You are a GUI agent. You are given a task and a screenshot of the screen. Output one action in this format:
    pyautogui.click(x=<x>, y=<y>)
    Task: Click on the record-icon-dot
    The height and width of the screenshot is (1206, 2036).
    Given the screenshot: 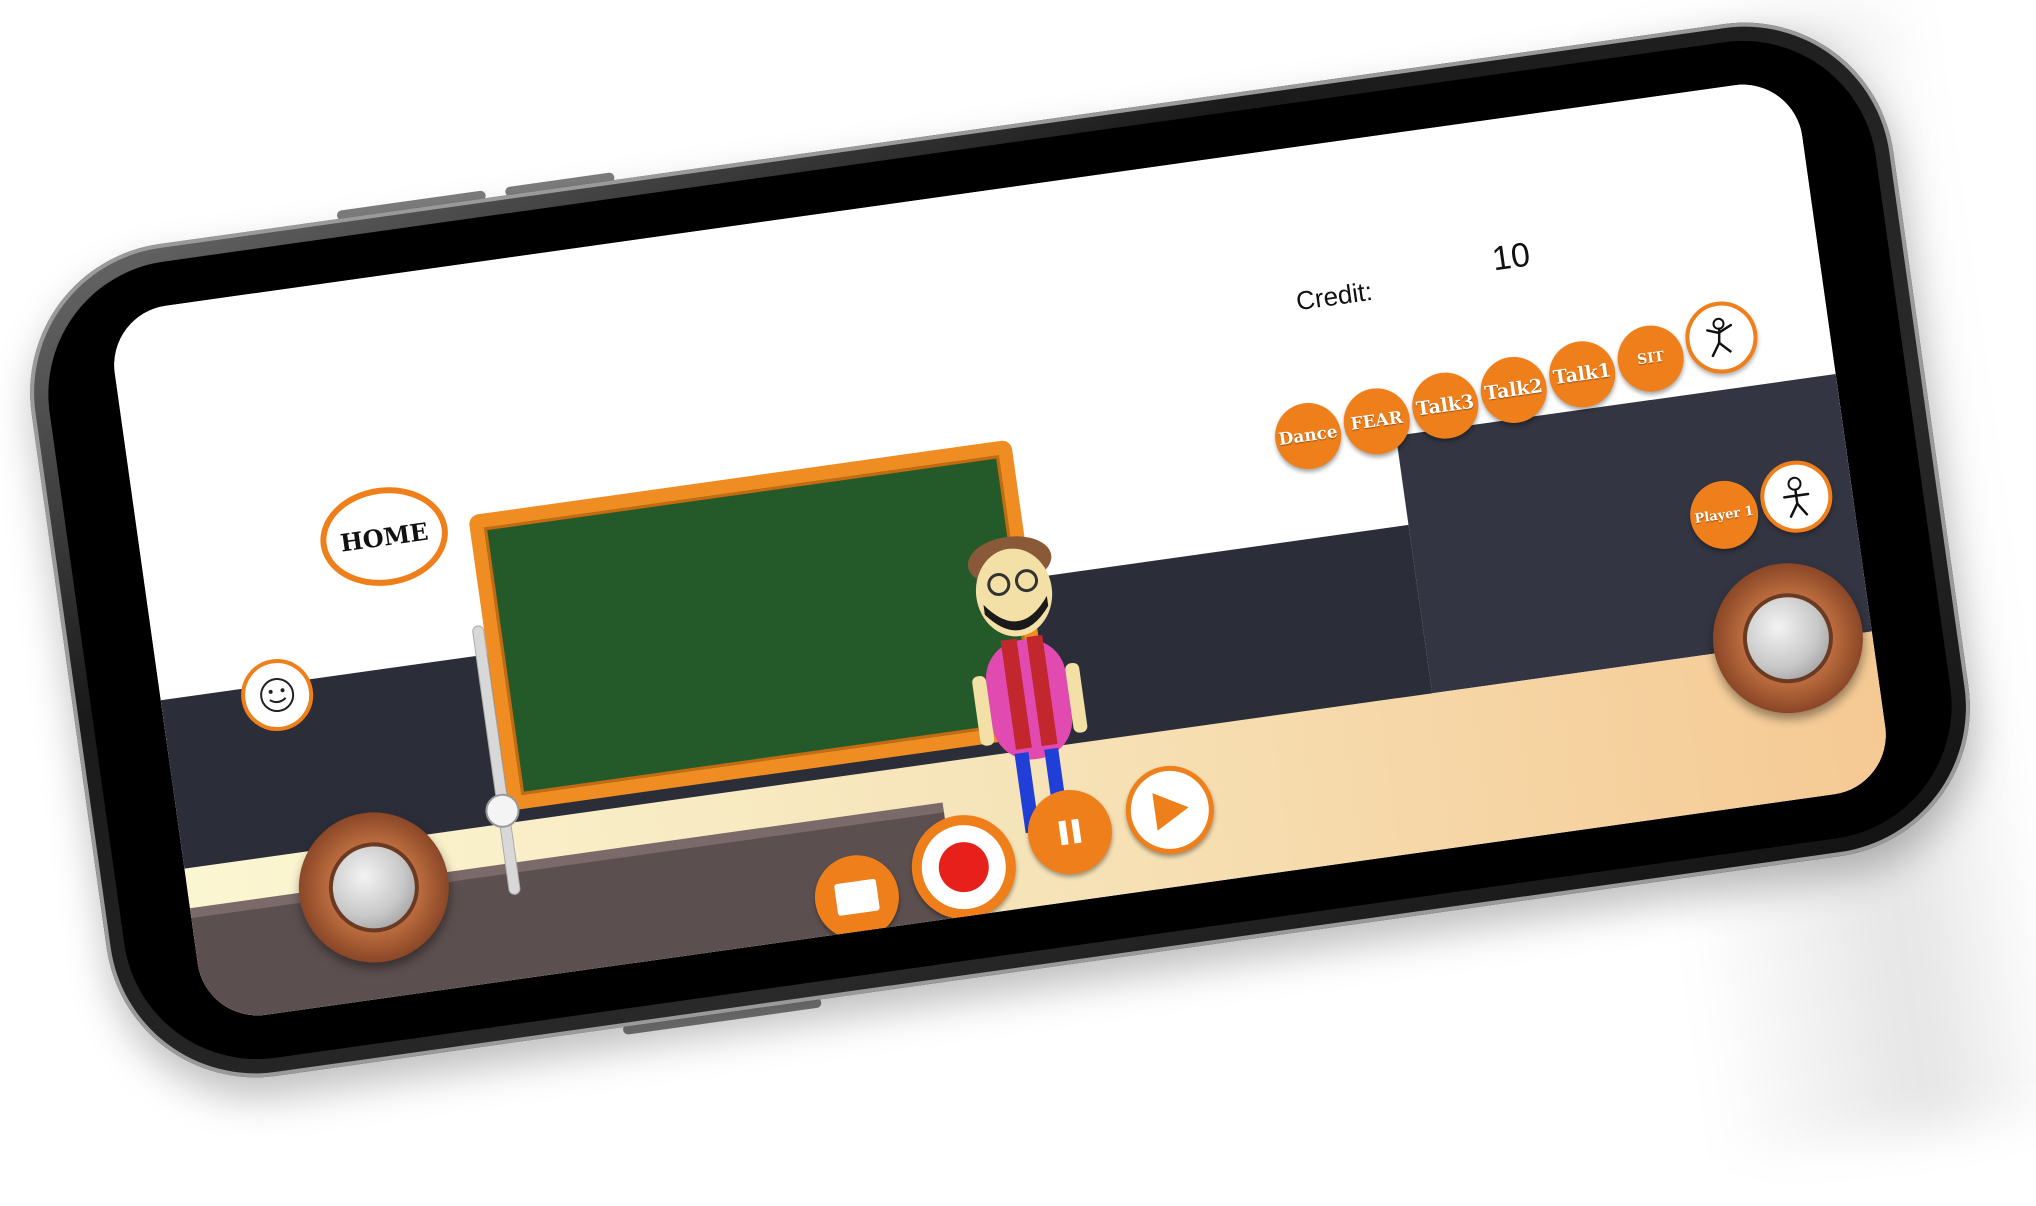 What is the action you would take?
    pyautogui.click(x=964, y=867)
    